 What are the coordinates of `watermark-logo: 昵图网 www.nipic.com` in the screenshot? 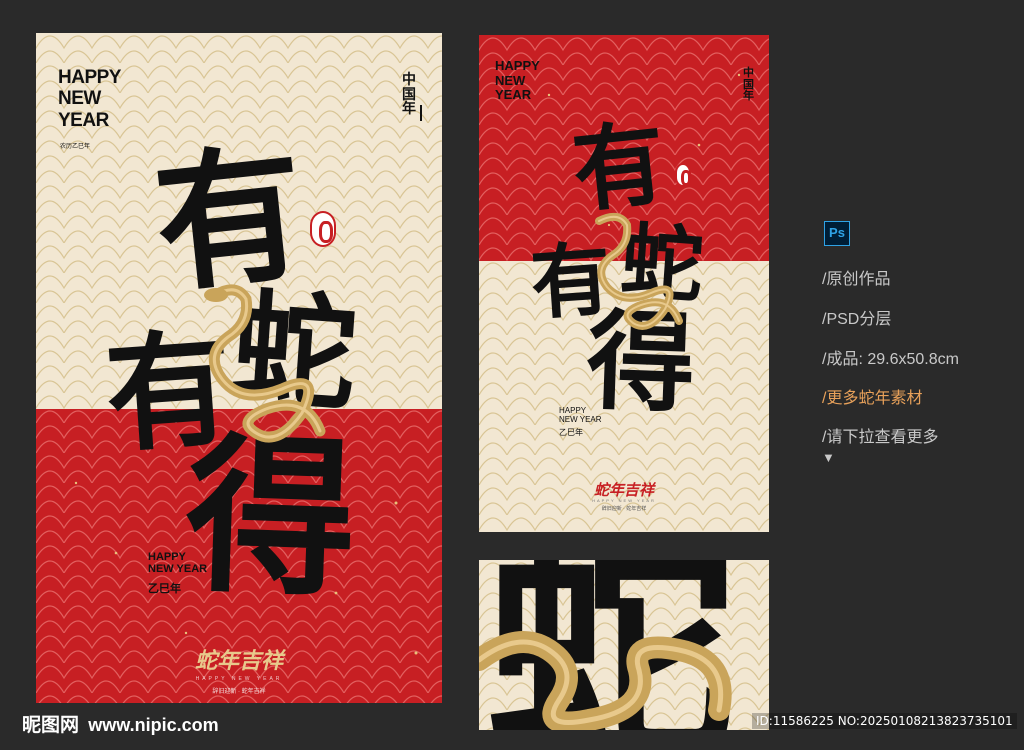 It's located at (120, 723).